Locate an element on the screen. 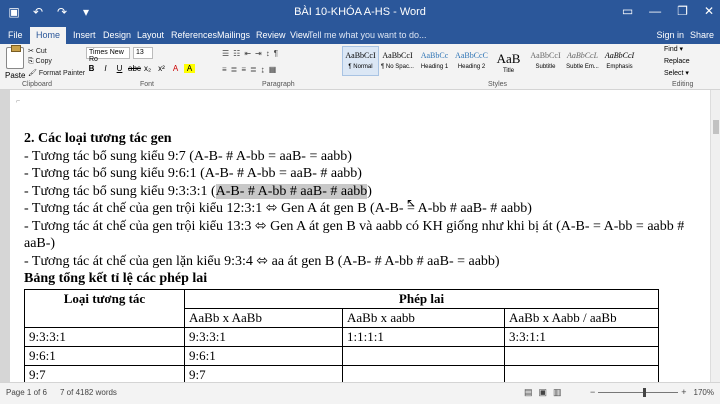  page-indicator: Page 1 of 6 is located at coordinates (26, 392).